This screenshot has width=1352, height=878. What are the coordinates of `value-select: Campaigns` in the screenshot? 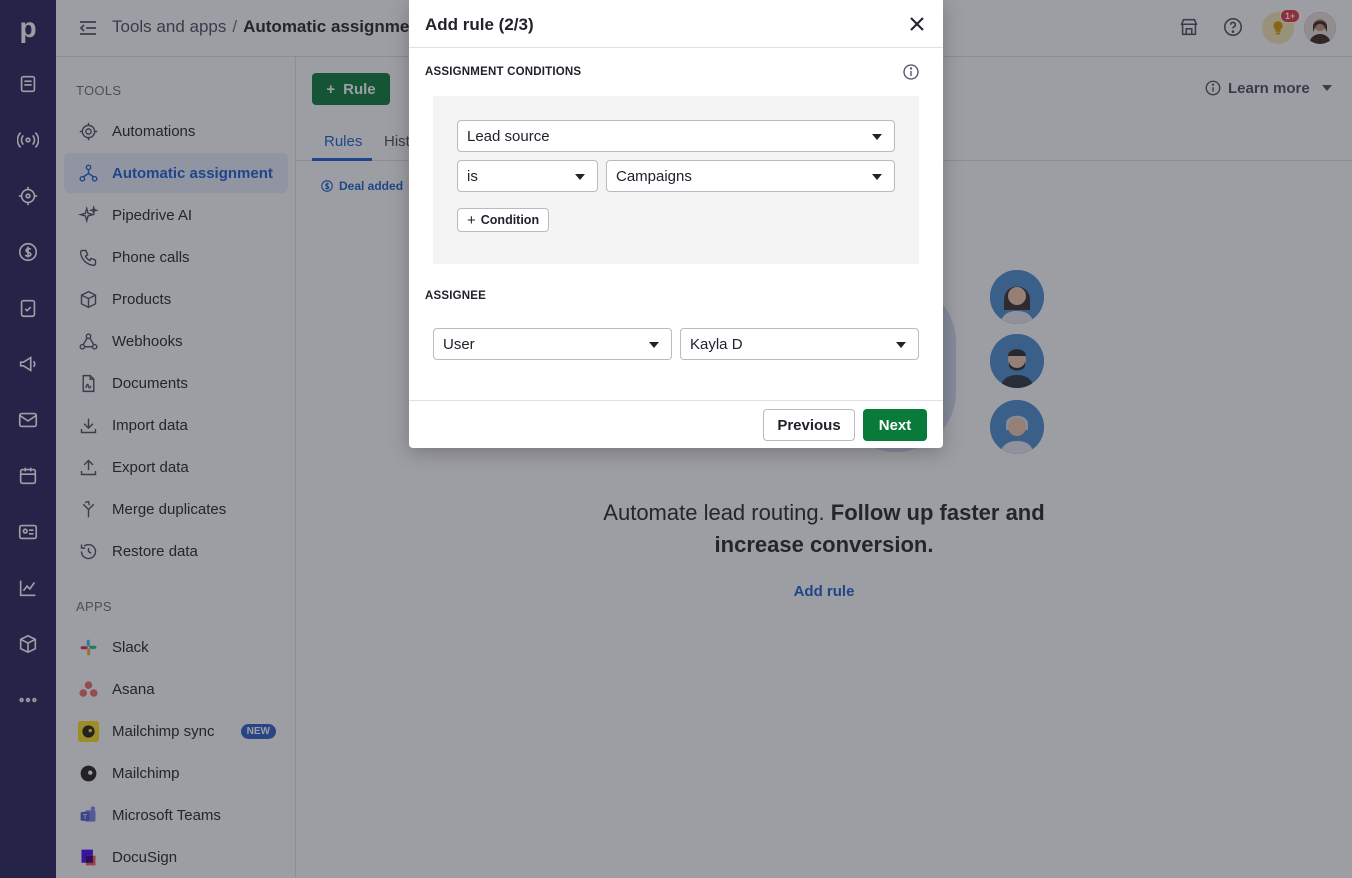 It's located at (750, 176).